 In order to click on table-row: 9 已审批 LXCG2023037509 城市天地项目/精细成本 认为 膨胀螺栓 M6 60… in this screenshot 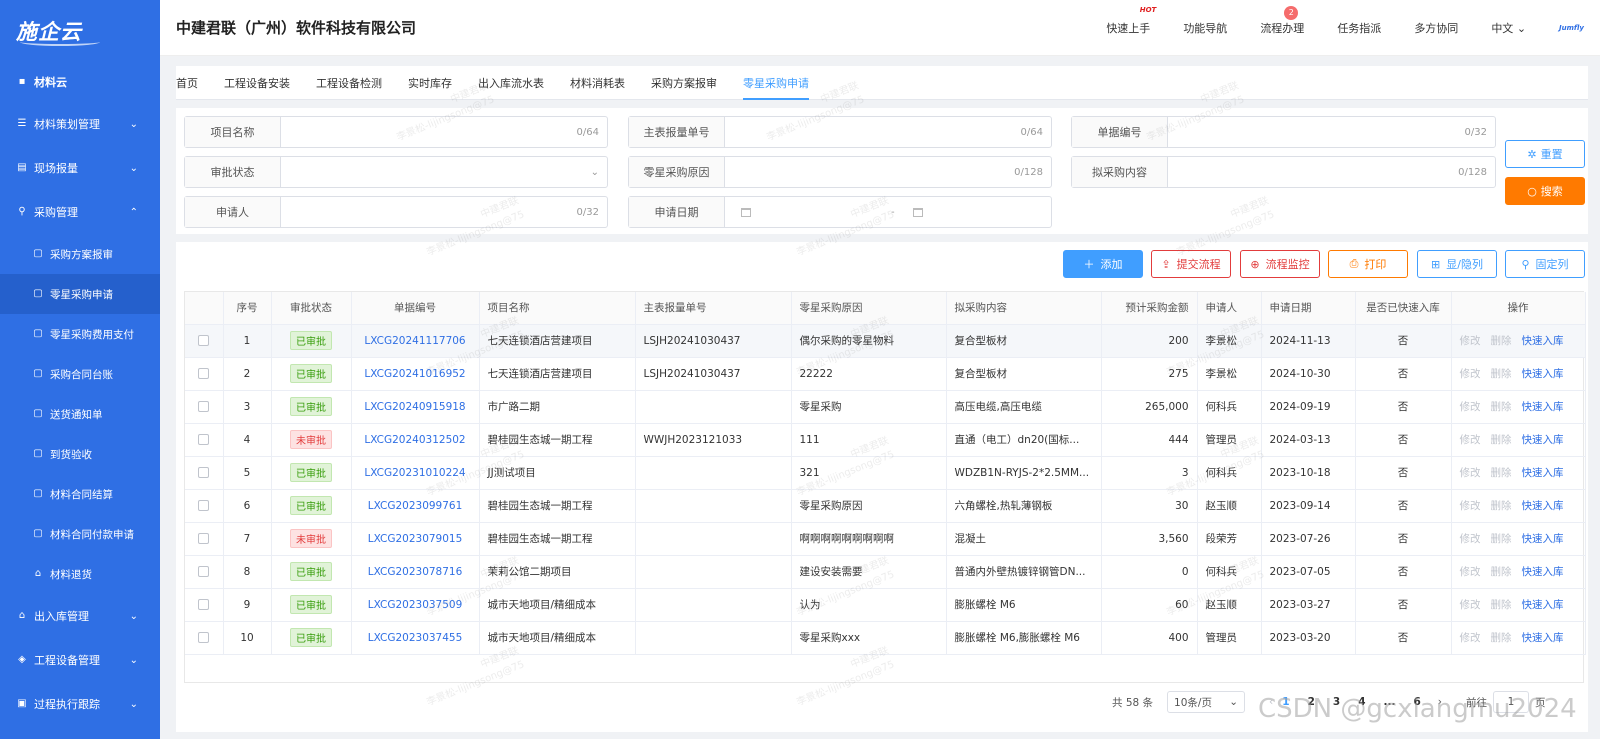, I will do `click(885, 605)`.